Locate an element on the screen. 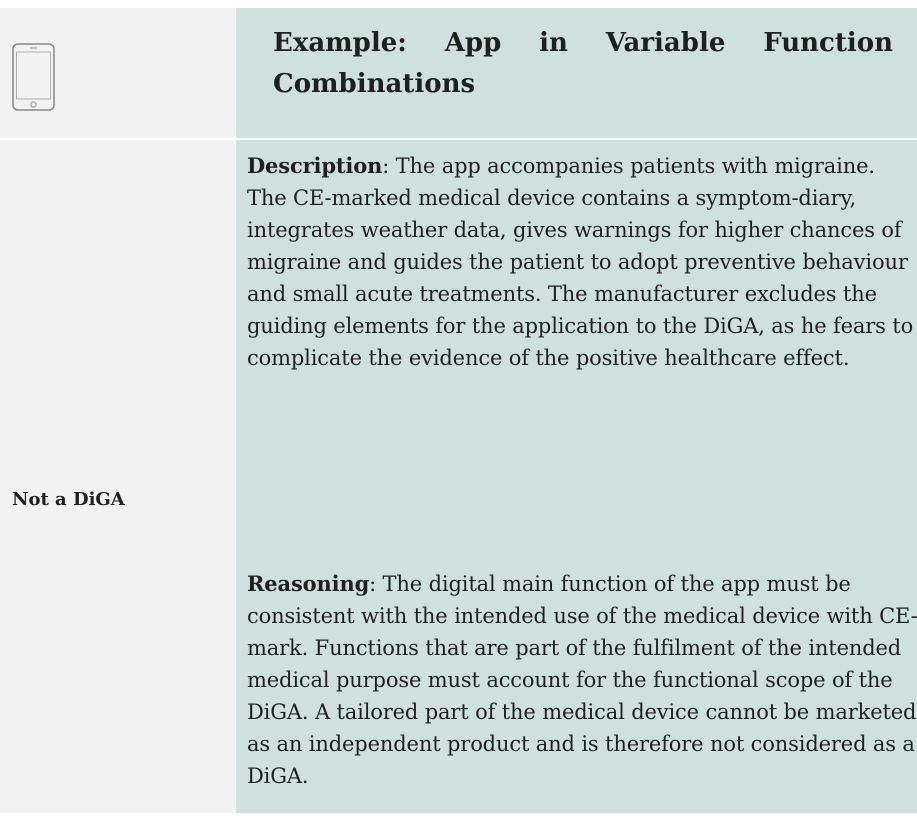  reasoning-label: Reasoning is located at coordinates (308, 583).